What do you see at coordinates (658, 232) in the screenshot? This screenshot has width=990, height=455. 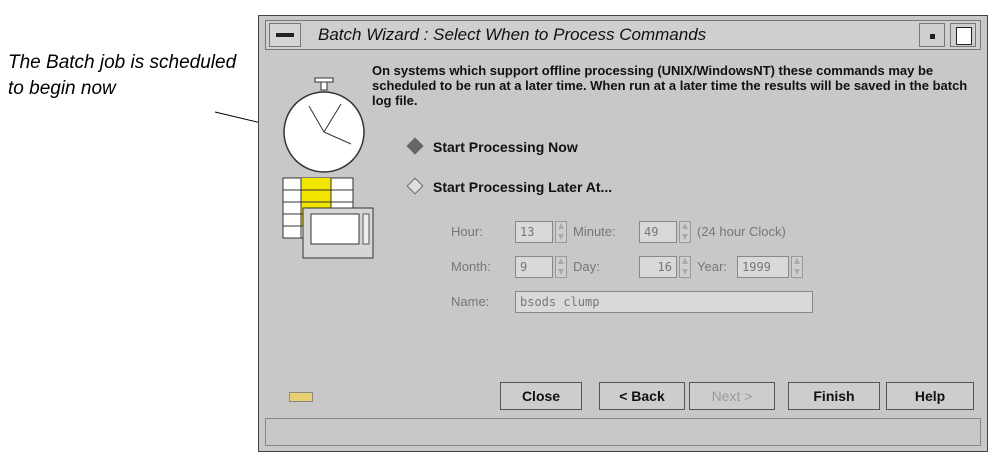 I see `minute-field: 49` at bounding box center [658, 232].